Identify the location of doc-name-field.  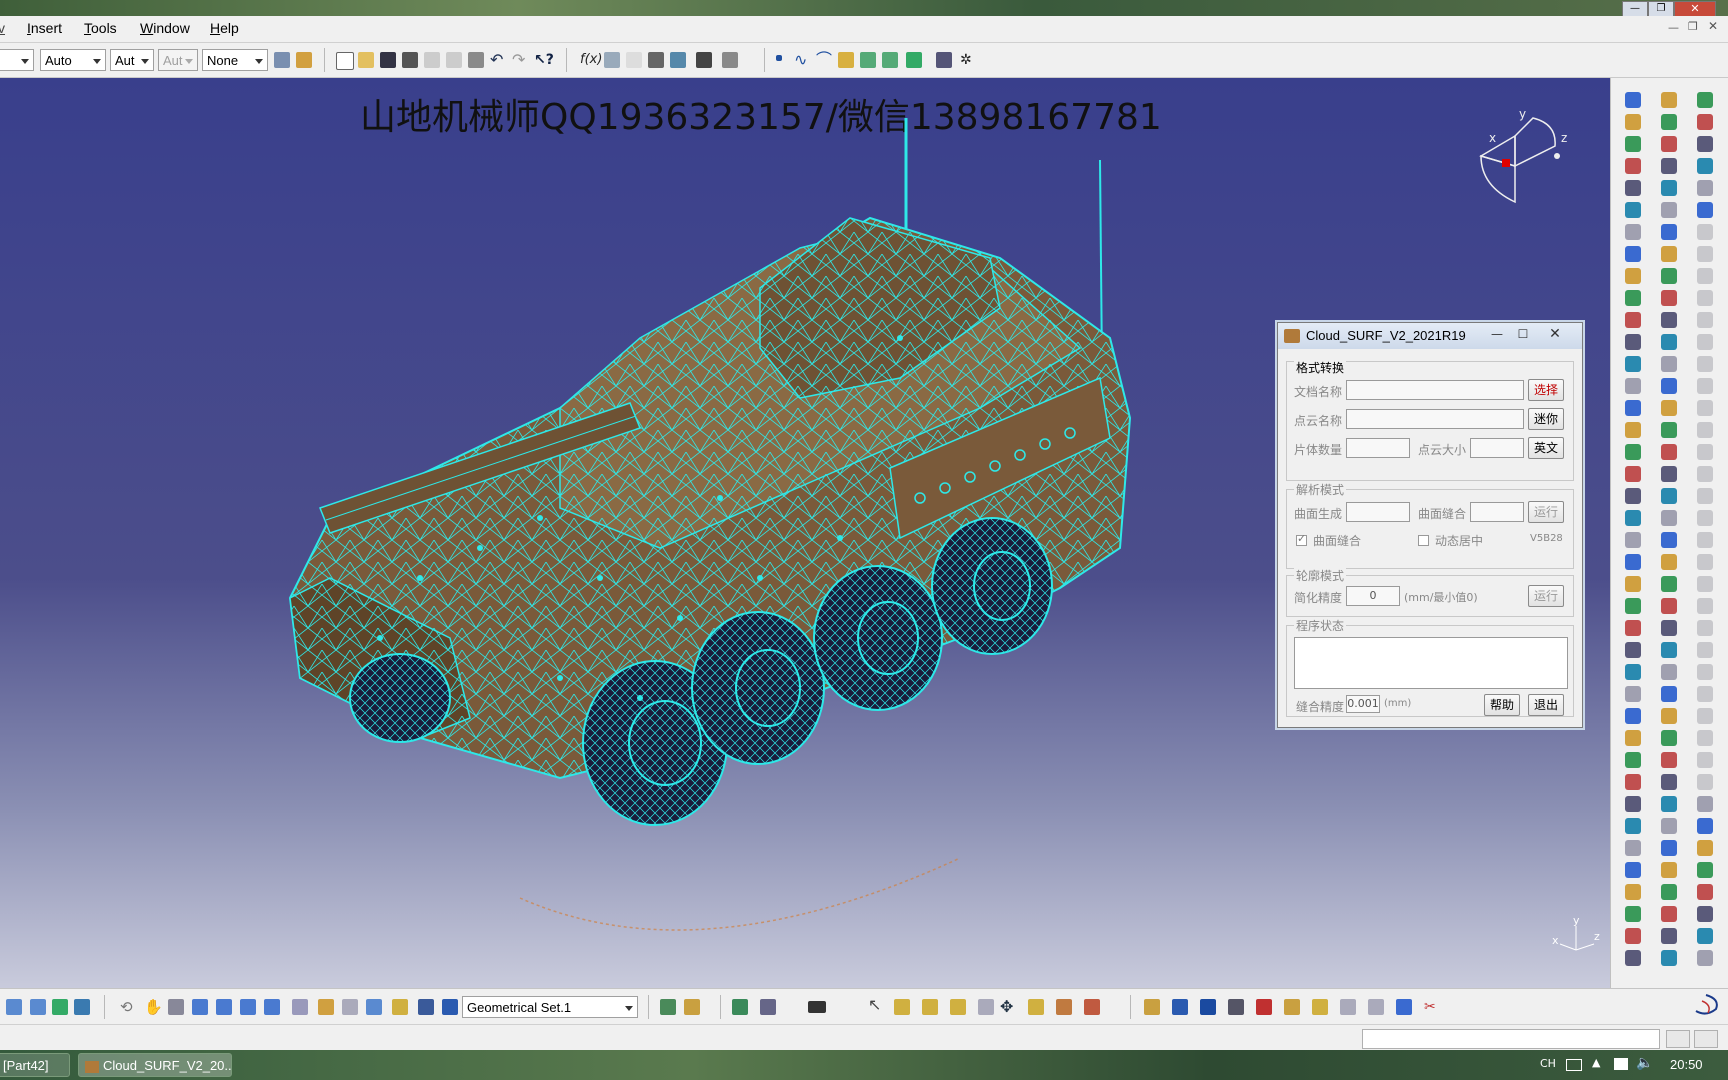
(1435, 390).